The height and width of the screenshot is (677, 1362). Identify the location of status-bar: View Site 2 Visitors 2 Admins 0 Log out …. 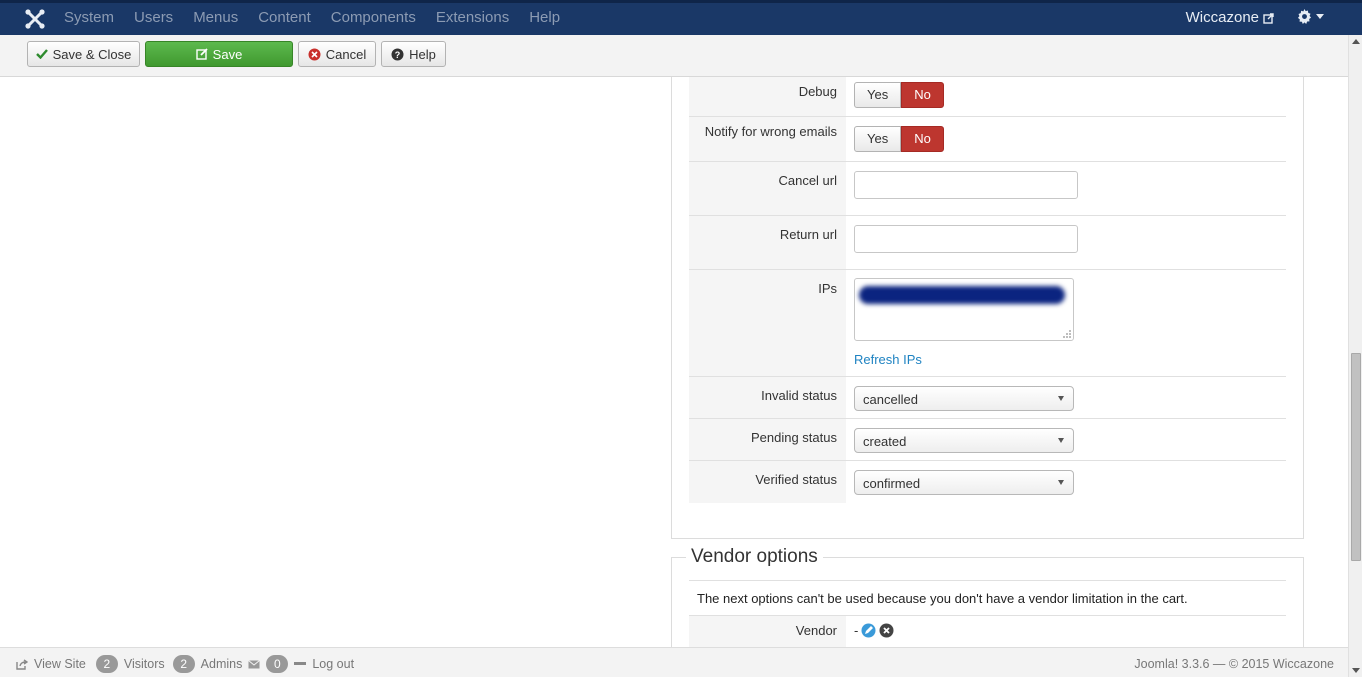
(674, 662).